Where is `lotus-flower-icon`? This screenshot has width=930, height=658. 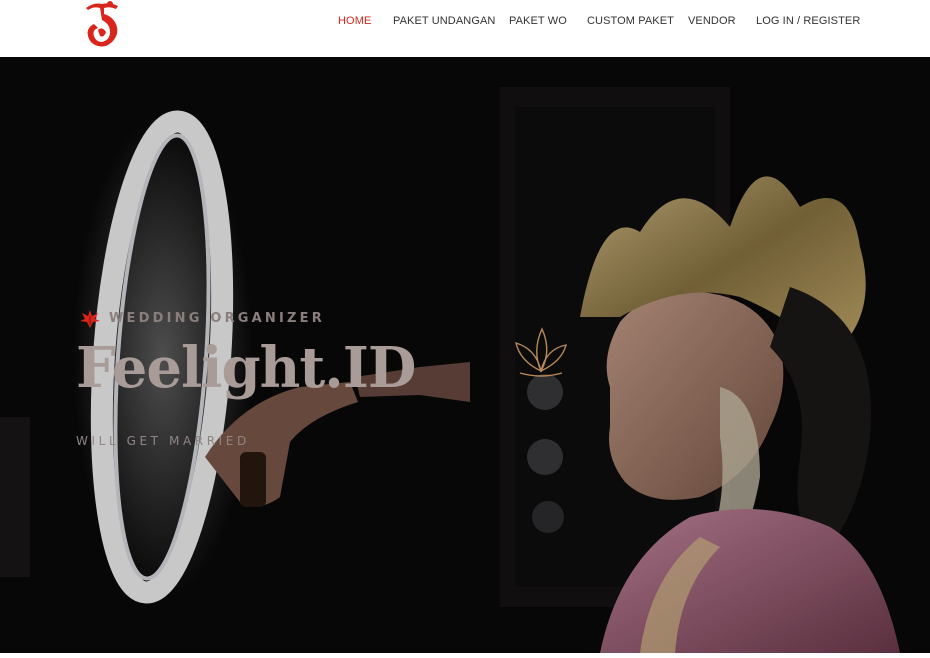 lotus-flower-icon is located at coordinates (541, 352).